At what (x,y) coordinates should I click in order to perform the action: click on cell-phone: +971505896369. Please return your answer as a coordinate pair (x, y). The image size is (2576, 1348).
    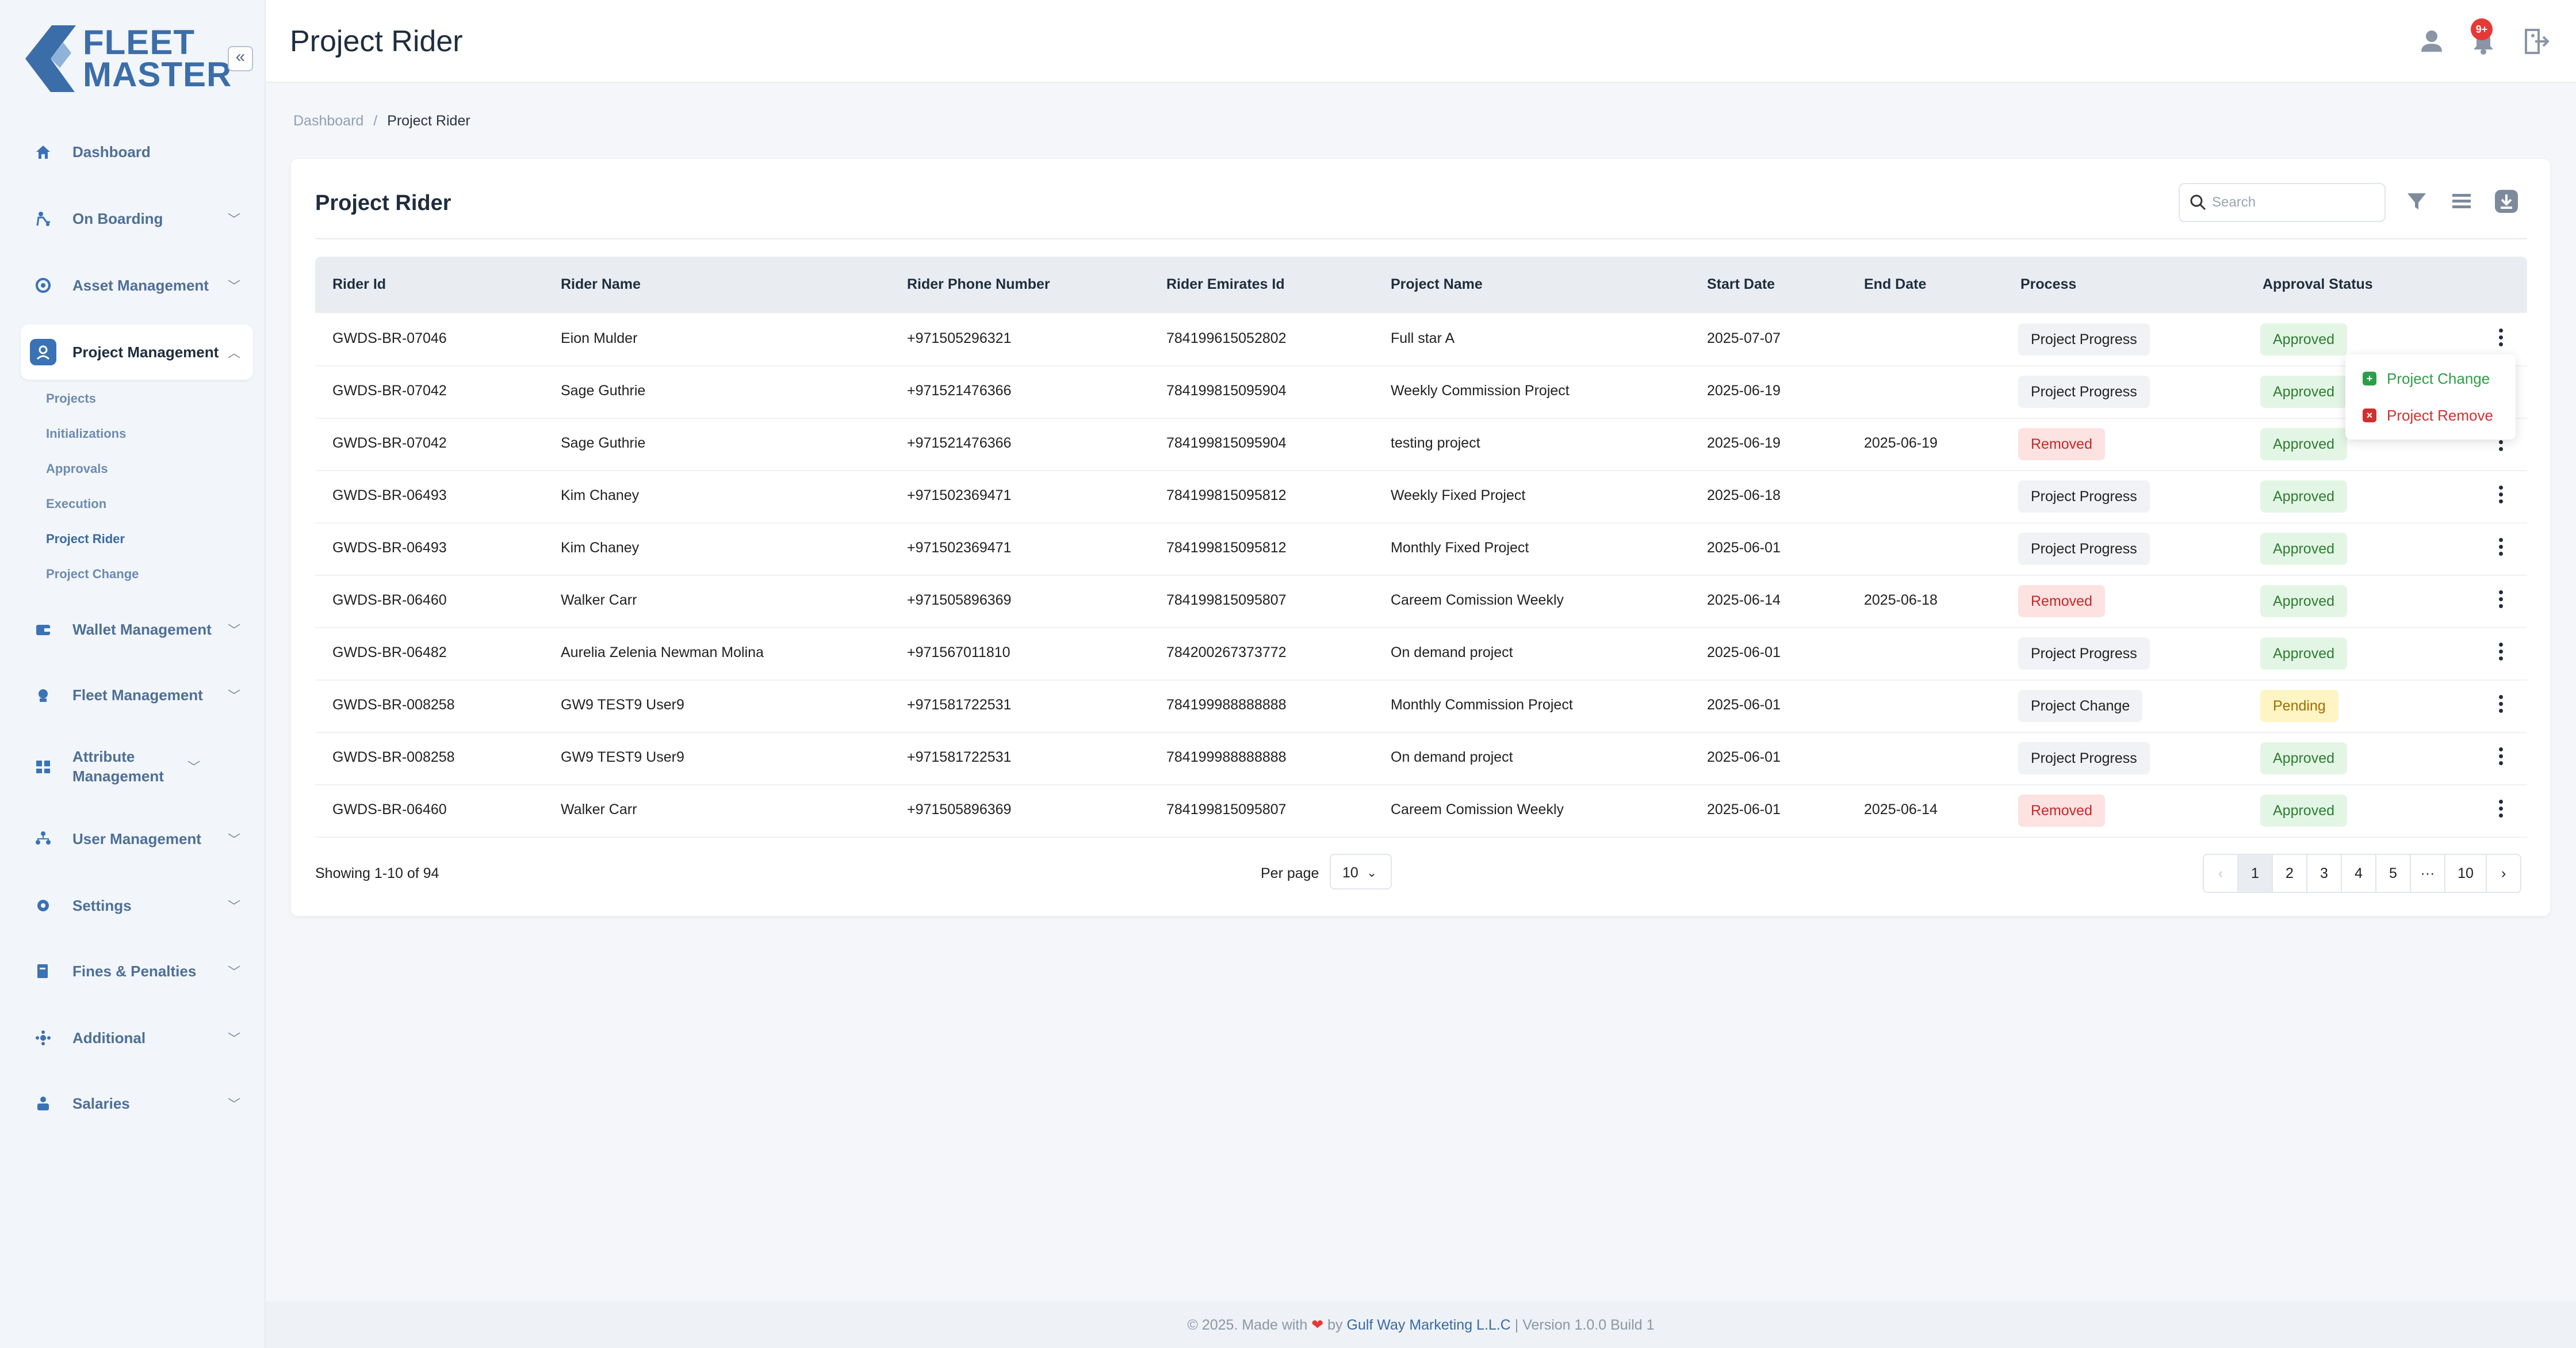
    Looking at the image, I should click on (959, 600).